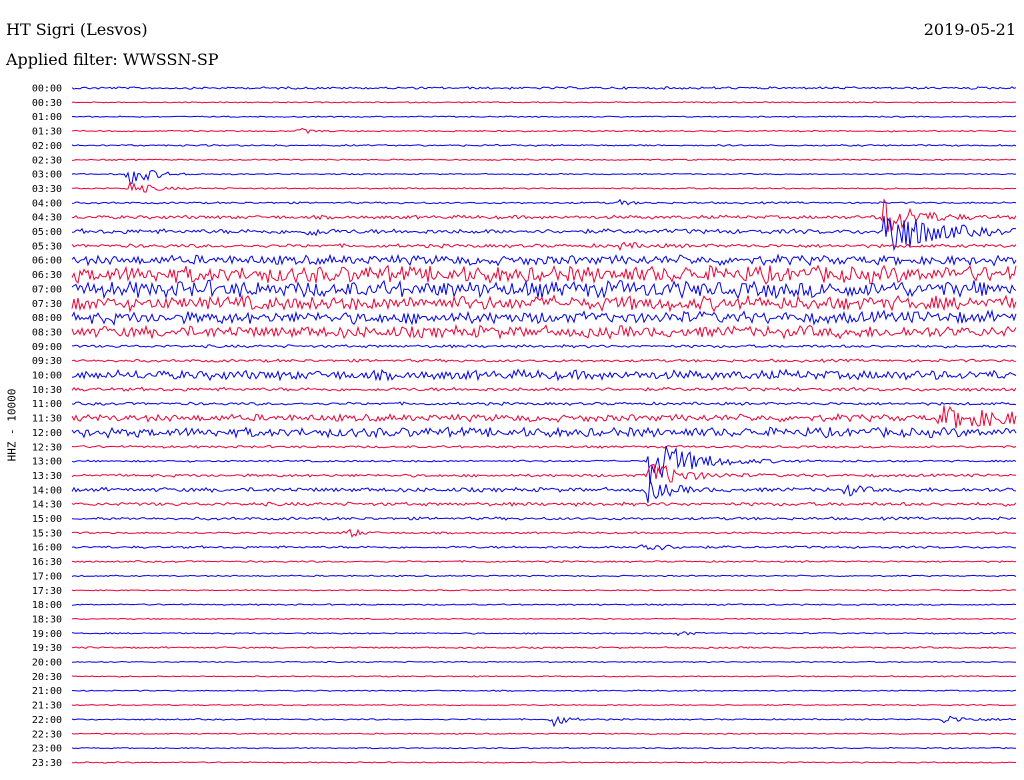  I want to click on time-tick-label: 05:30, so click(47, 246).